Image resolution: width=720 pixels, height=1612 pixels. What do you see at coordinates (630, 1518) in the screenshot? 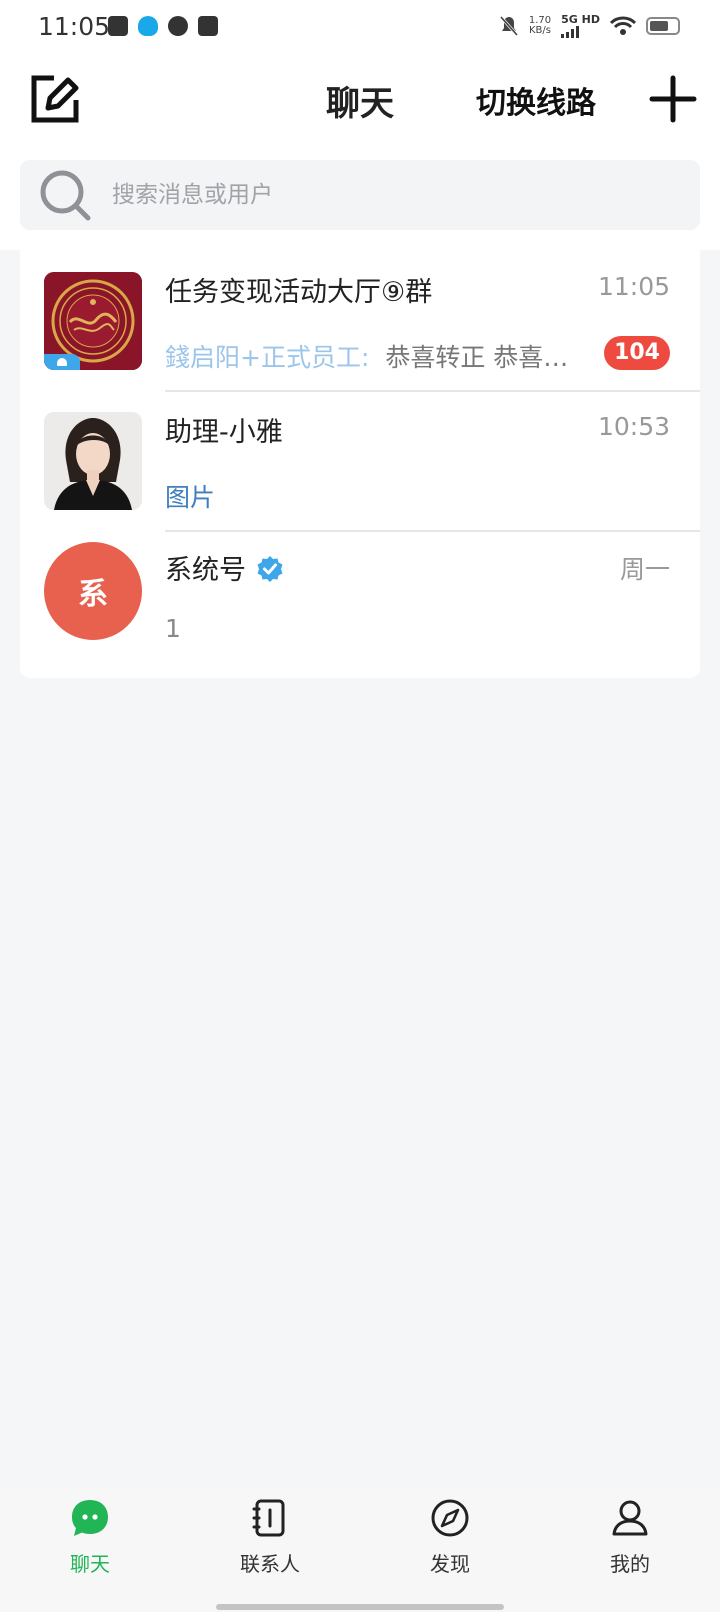
I see `user-profile-icon` at bounding box center [630, 1518].